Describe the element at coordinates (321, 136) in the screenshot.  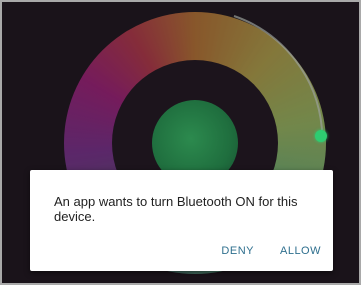
I see `brightness-handle` at that location.